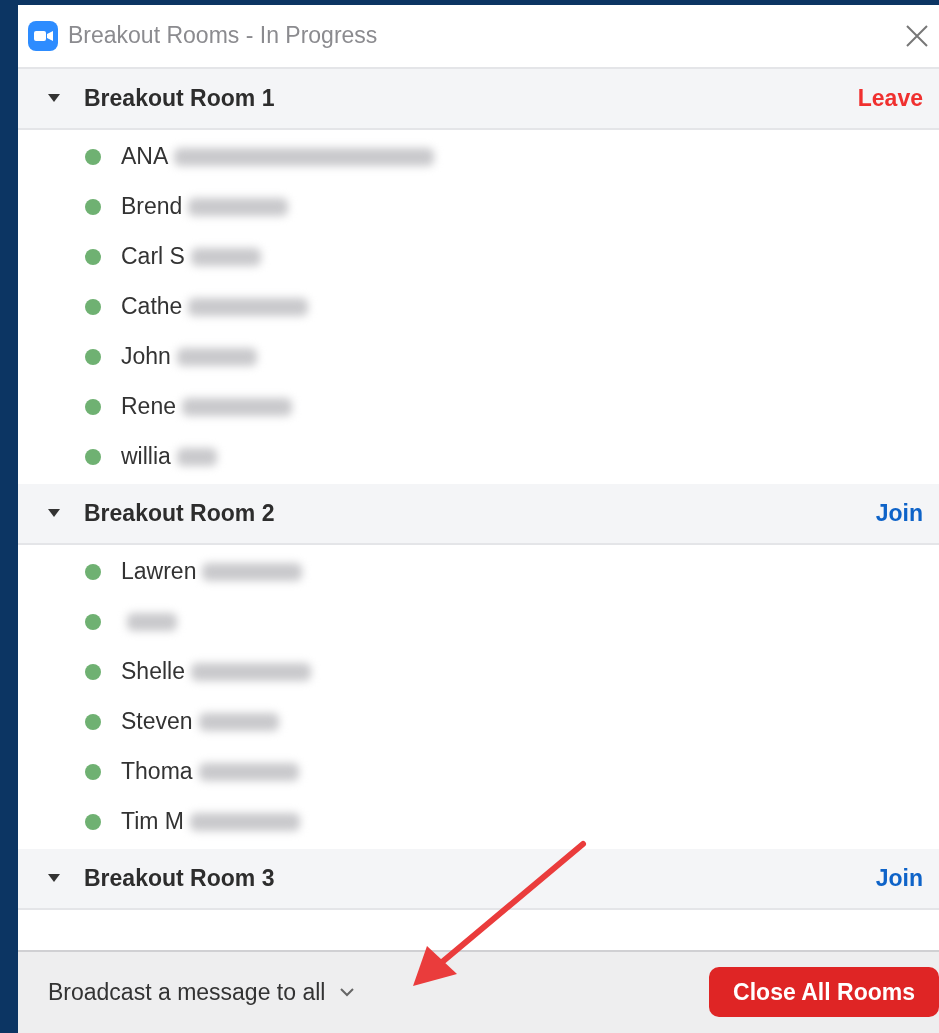 This screenshot has width=939, height=1033. What do you see at coordinates (157, 772) in the screenshot?
I see `participant-name: Thoma` at bounding box center [157, 772].